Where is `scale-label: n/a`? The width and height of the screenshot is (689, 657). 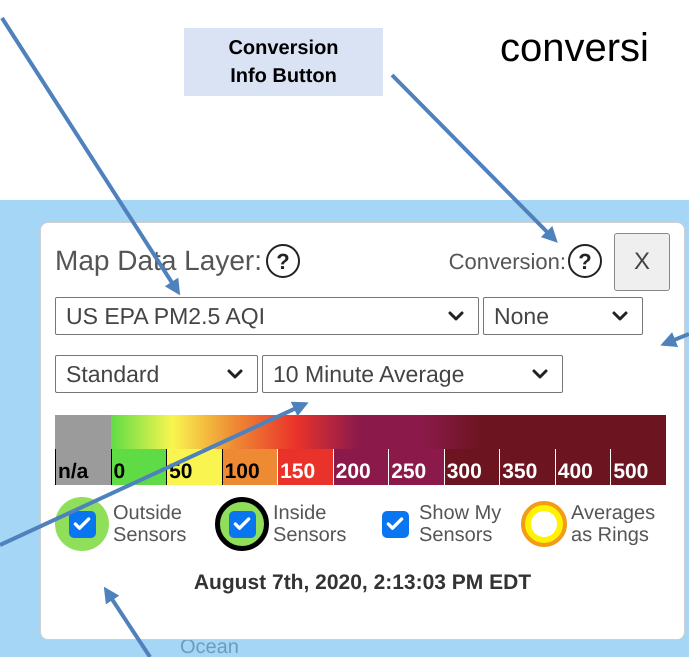 scale-label: n/a is located at coordinates (83, 467).